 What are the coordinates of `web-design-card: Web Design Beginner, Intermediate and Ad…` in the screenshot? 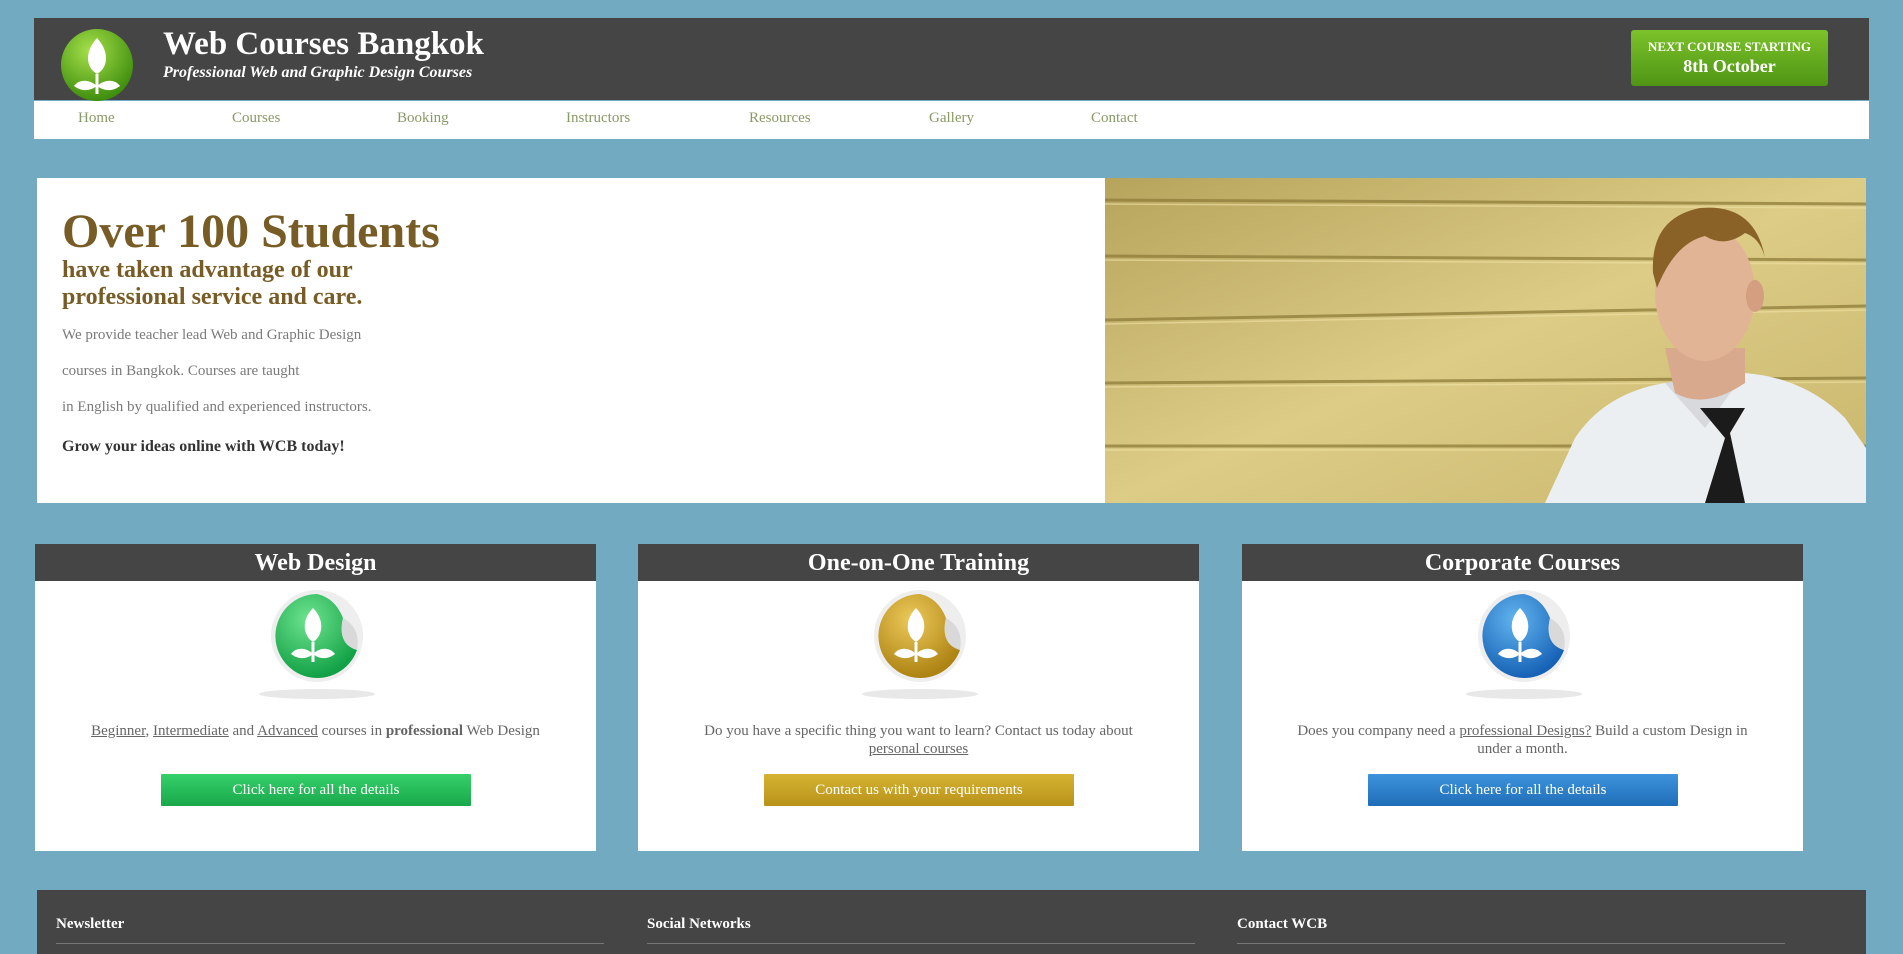 It's located at (315, 697).